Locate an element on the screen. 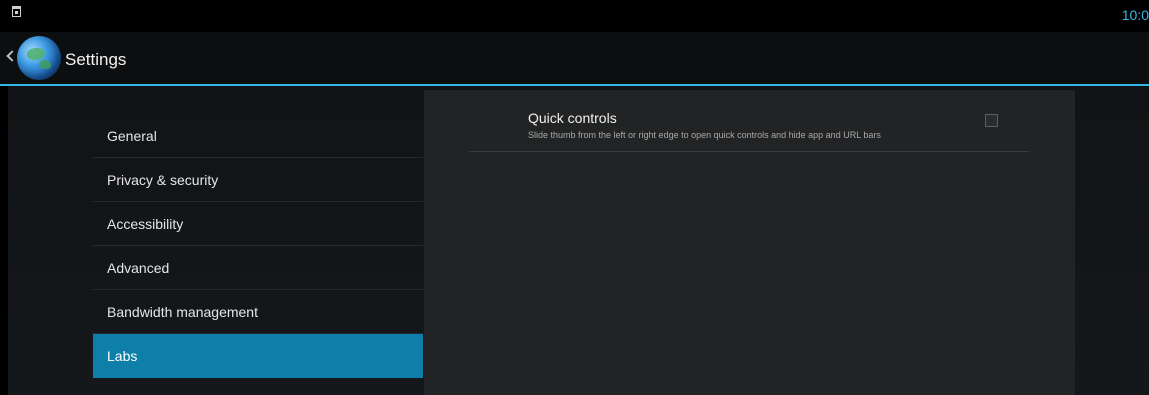  sd-card-icon is located at coordinates (16, 11).